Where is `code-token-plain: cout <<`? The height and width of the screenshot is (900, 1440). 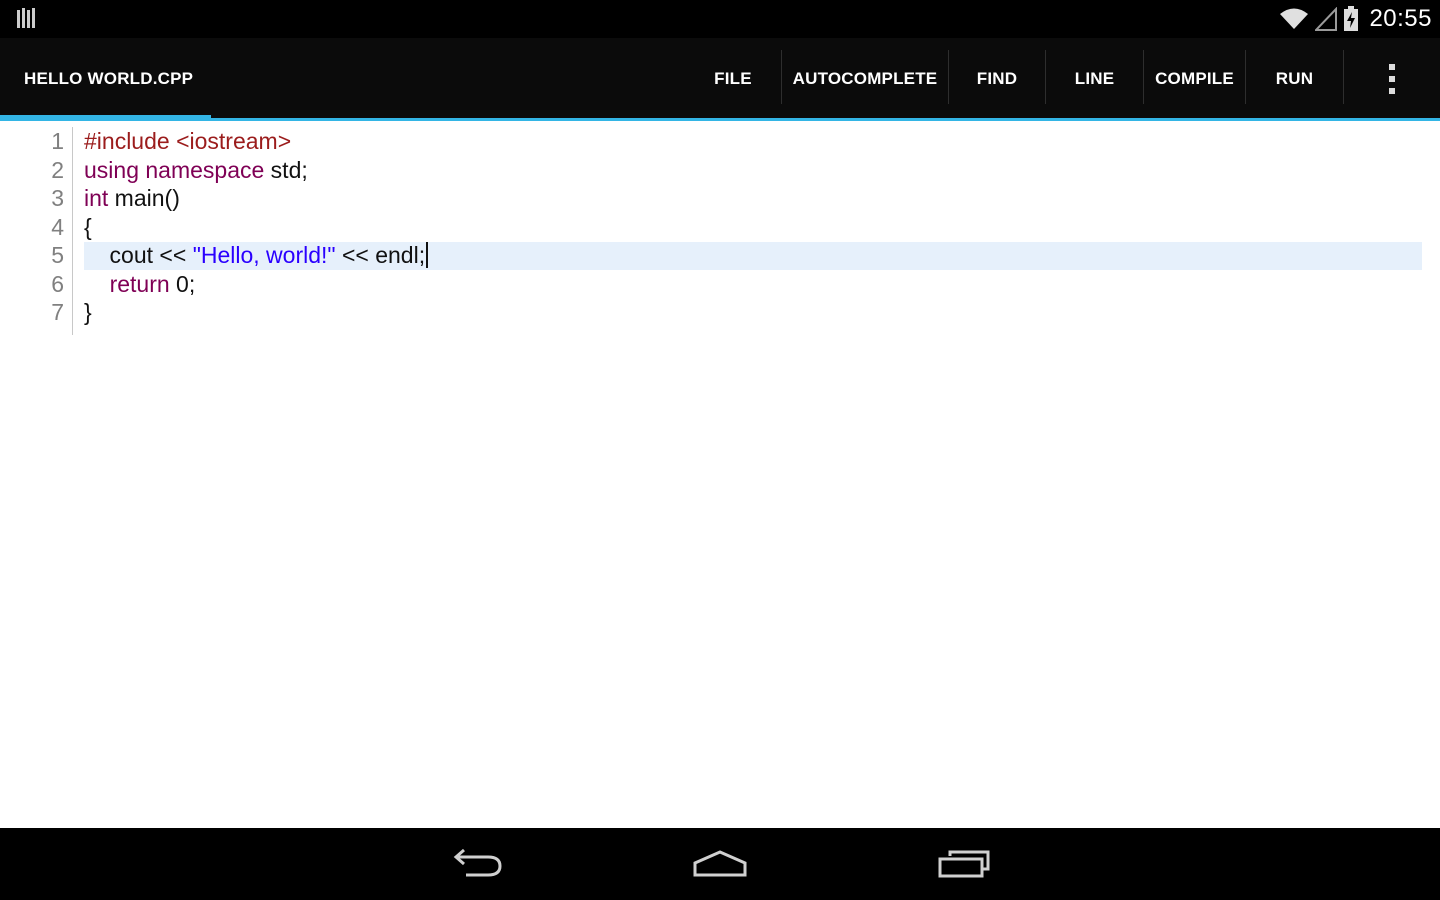 code-token-plain: cout << is located at coordinates (138, 255).